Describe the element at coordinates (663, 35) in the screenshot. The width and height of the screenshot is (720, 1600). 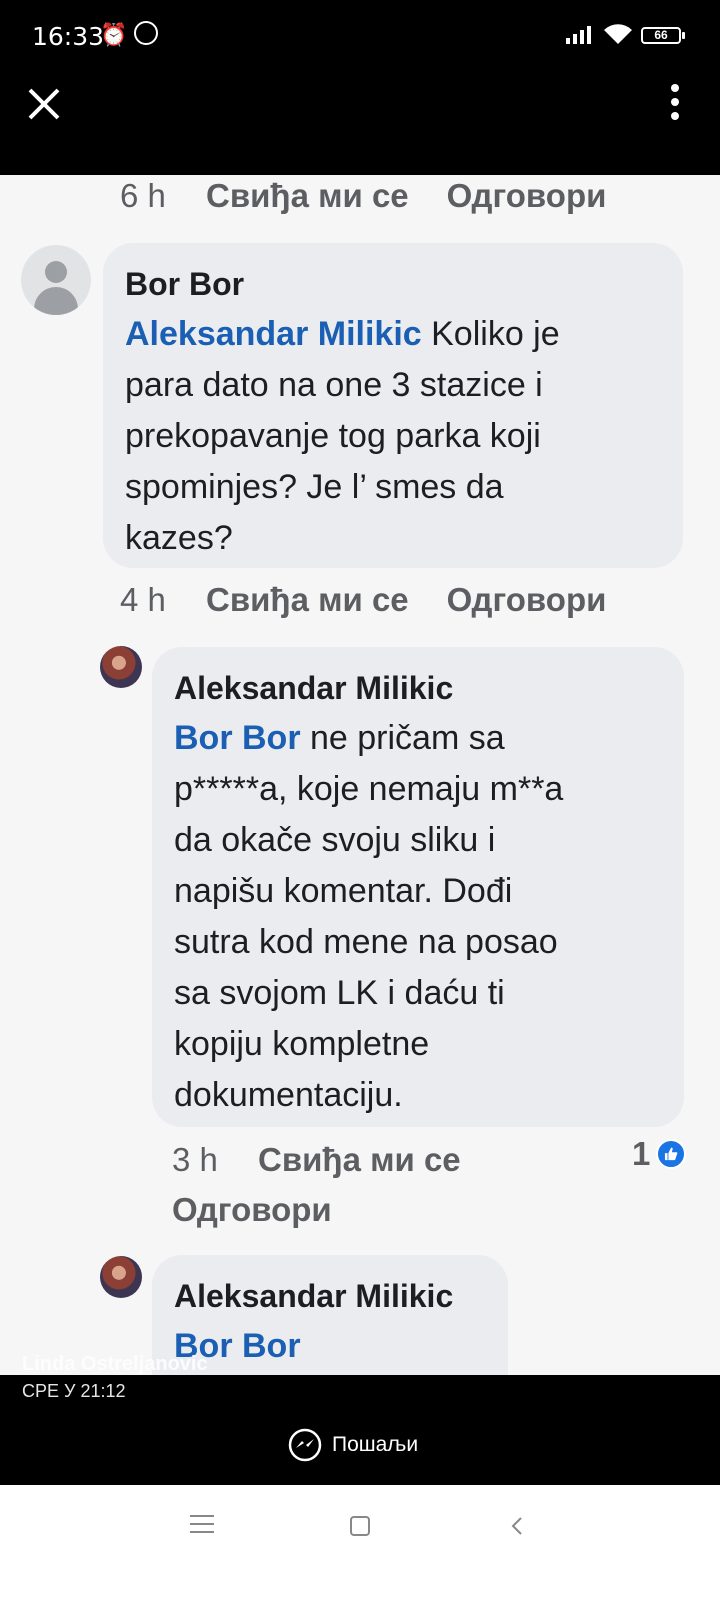
I see `battery-icon: 66` at that location.